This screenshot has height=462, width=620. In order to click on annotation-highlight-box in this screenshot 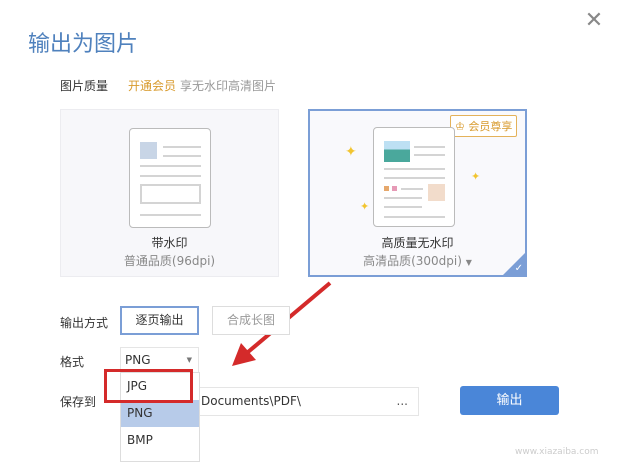, I will do `click(148, 386)`.